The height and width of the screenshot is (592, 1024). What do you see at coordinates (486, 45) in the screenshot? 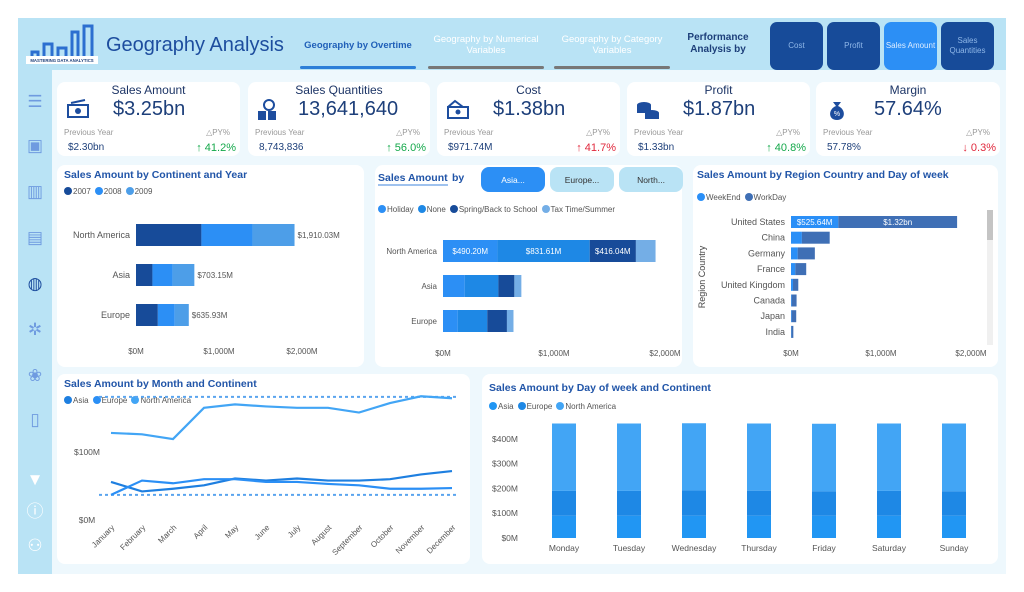
I see `tab-geography-by-numerical: Geography by Numerical Variables` at bounding box center [486, 45].